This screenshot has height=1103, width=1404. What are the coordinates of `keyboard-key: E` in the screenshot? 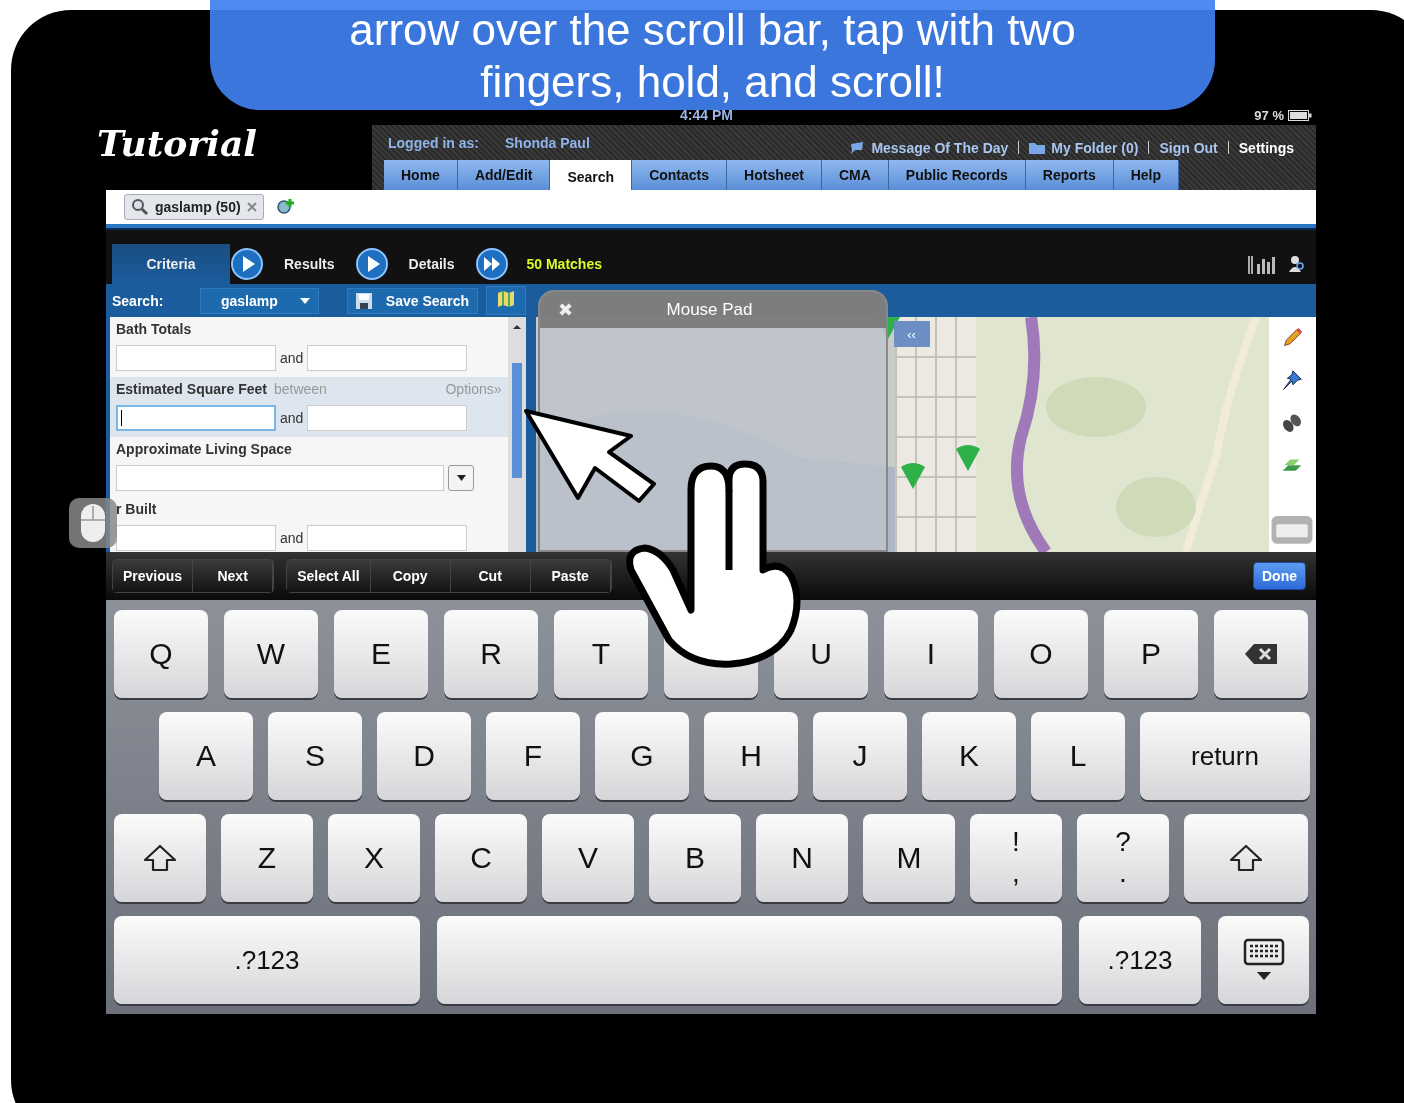 It's located at (381, 654).